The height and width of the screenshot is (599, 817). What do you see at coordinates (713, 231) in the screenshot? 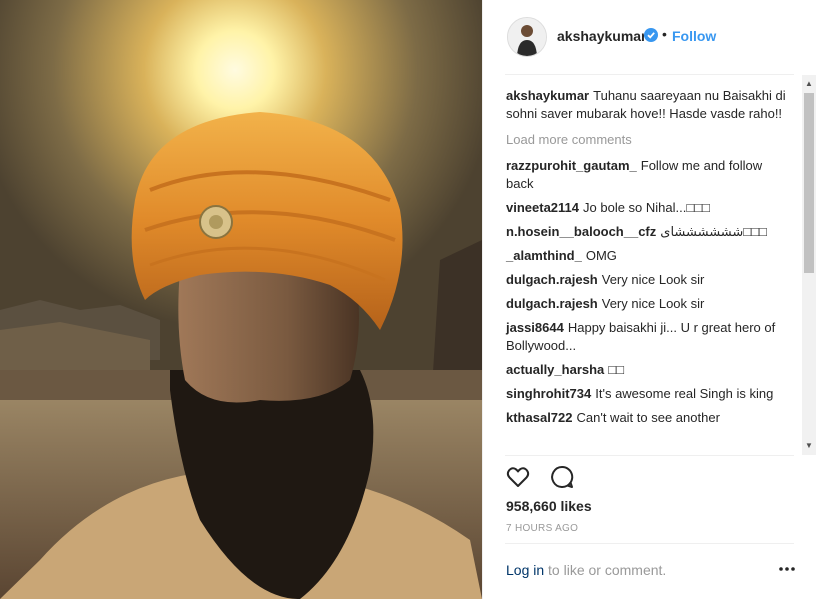
I see `comment-text: ششششششای□□□` at bounding box center [713, 231].